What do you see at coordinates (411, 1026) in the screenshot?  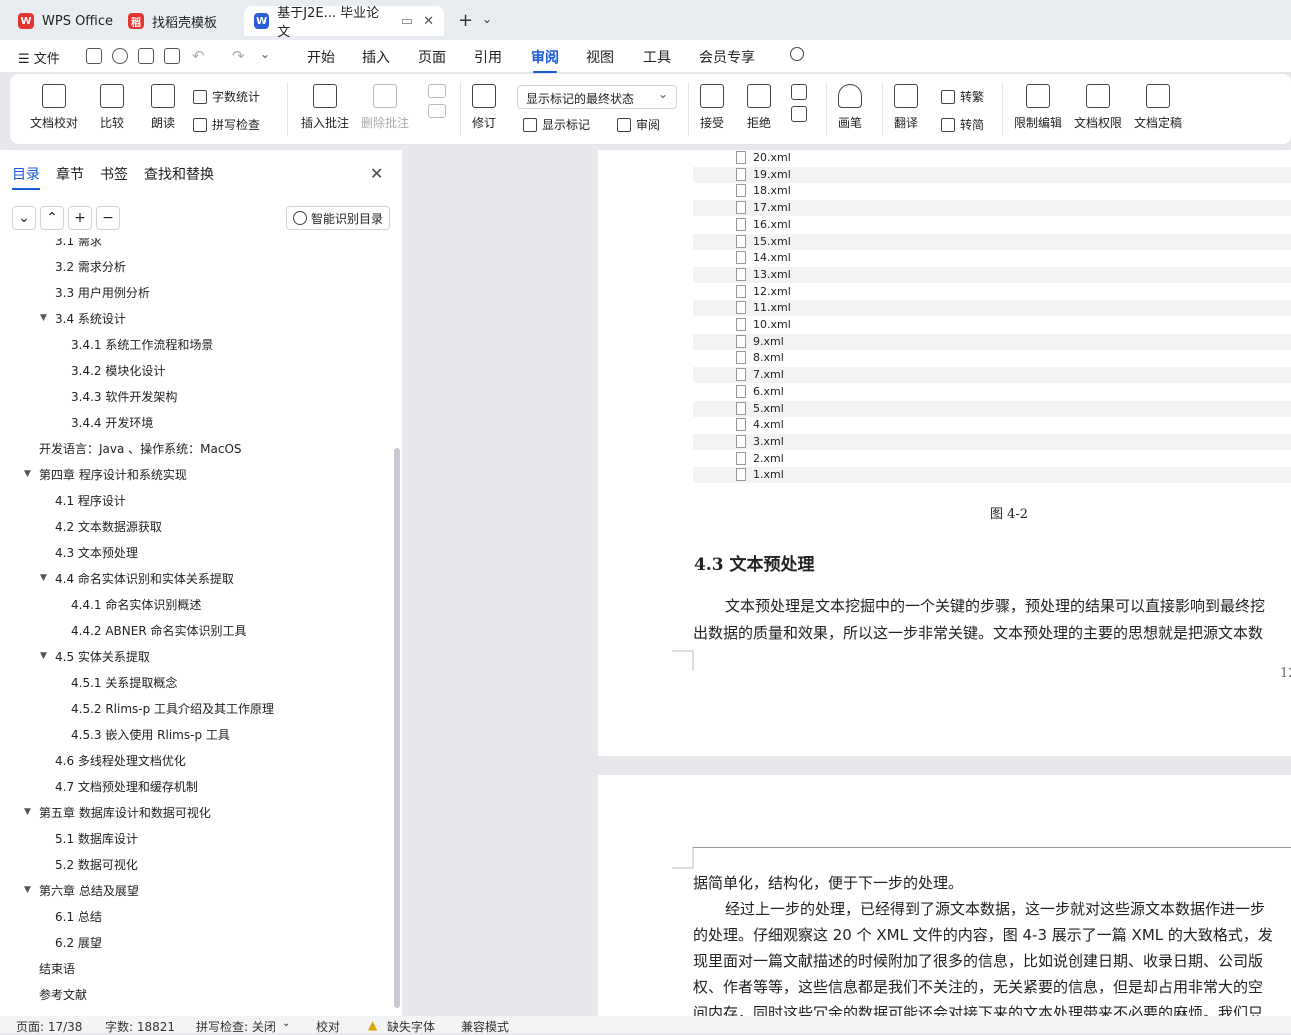 I see `missing-font-status: 缺失字体` at bounding box center [411, 1026].